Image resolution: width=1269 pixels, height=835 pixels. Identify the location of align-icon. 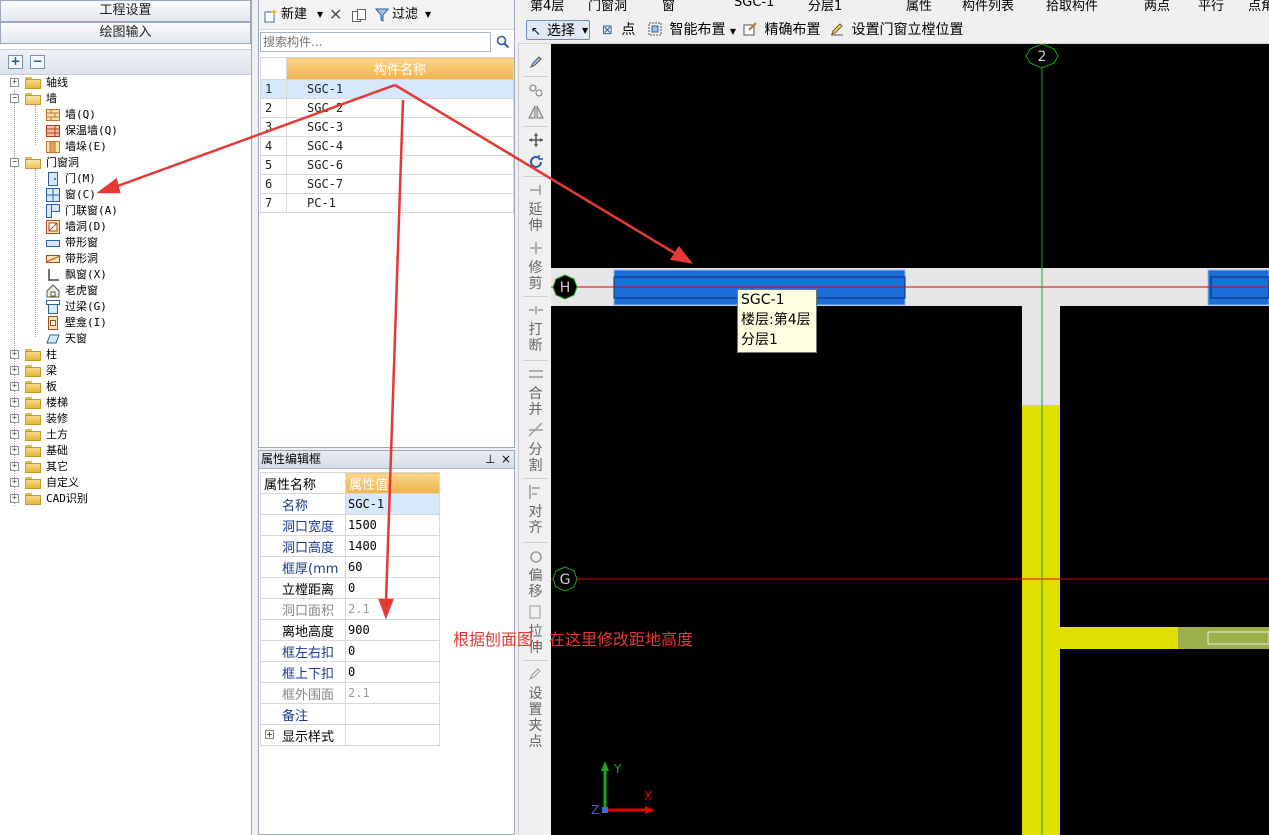
(536, 492).